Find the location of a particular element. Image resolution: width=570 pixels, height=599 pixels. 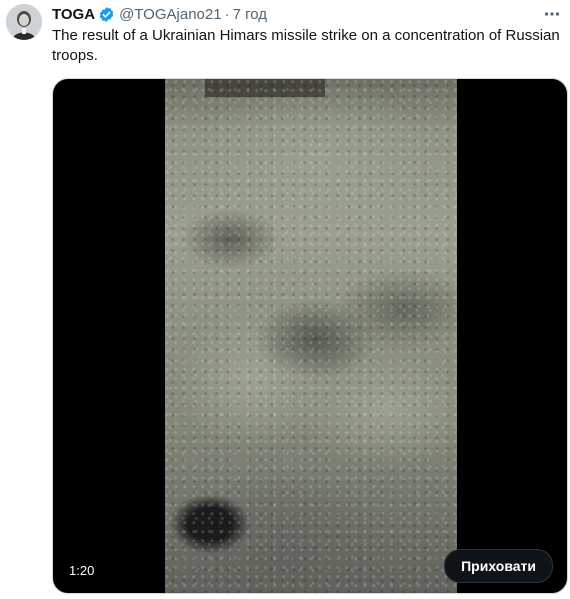

avatar is located at coordinates (24, 22).